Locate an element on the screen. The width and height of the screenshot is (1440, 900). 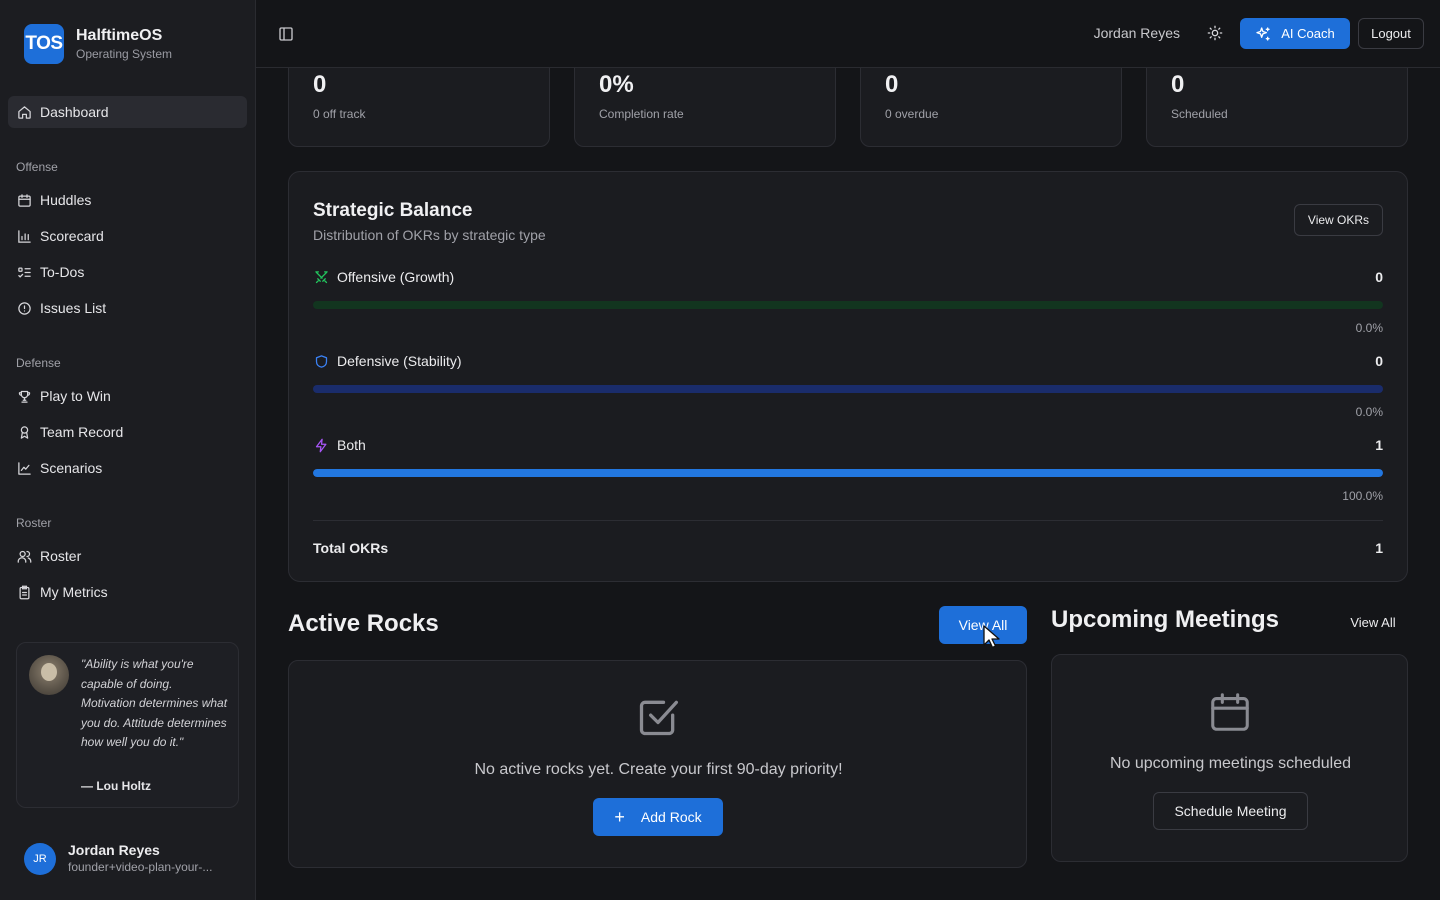
meetings-view-all-button: View All is located at coordinates (1373, 622).